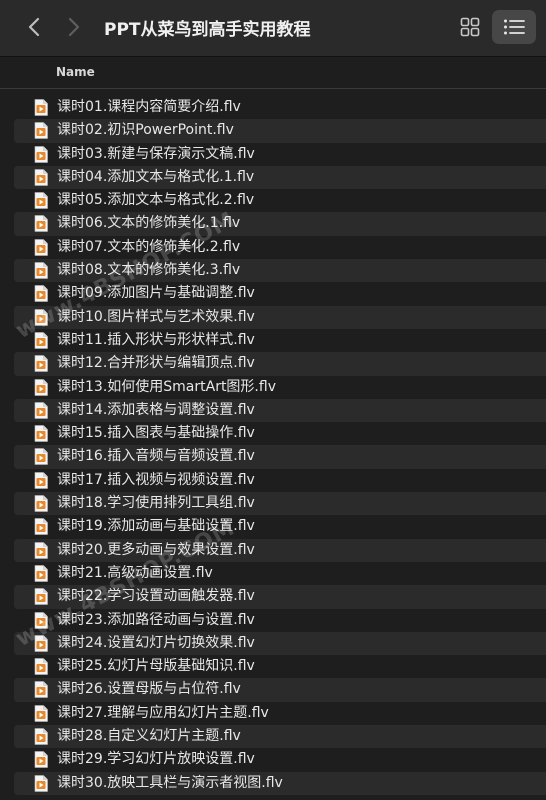 Image resolution: width=546 pixels, height=800 pixels. I want to click on file-row: 课时01.课程内容简要介绍.flv, so click(280, 107).